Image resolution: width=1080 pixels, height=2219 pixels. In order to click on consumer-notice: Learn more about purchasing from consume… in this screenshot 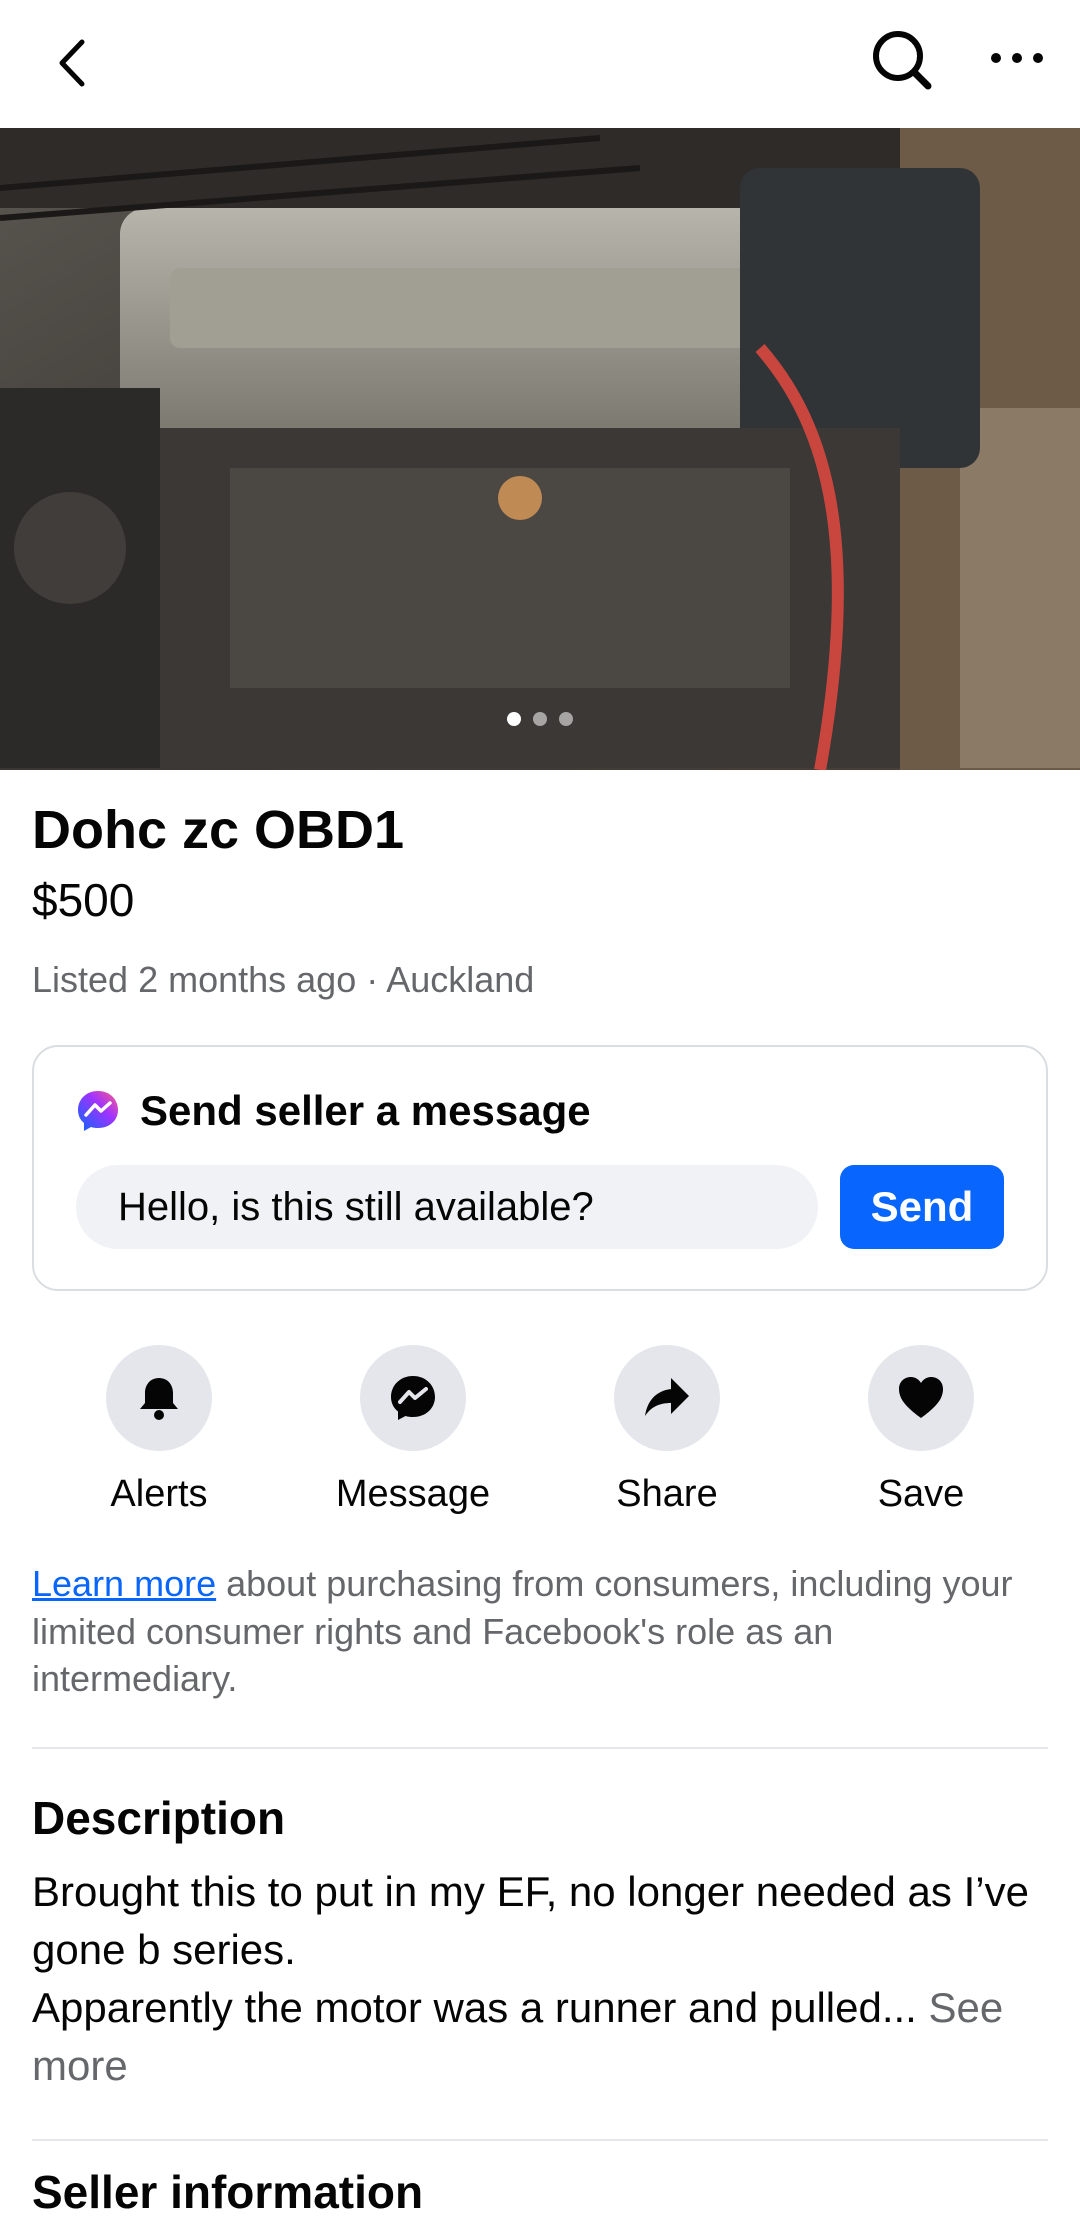, I will do `click(540, 1631)`.